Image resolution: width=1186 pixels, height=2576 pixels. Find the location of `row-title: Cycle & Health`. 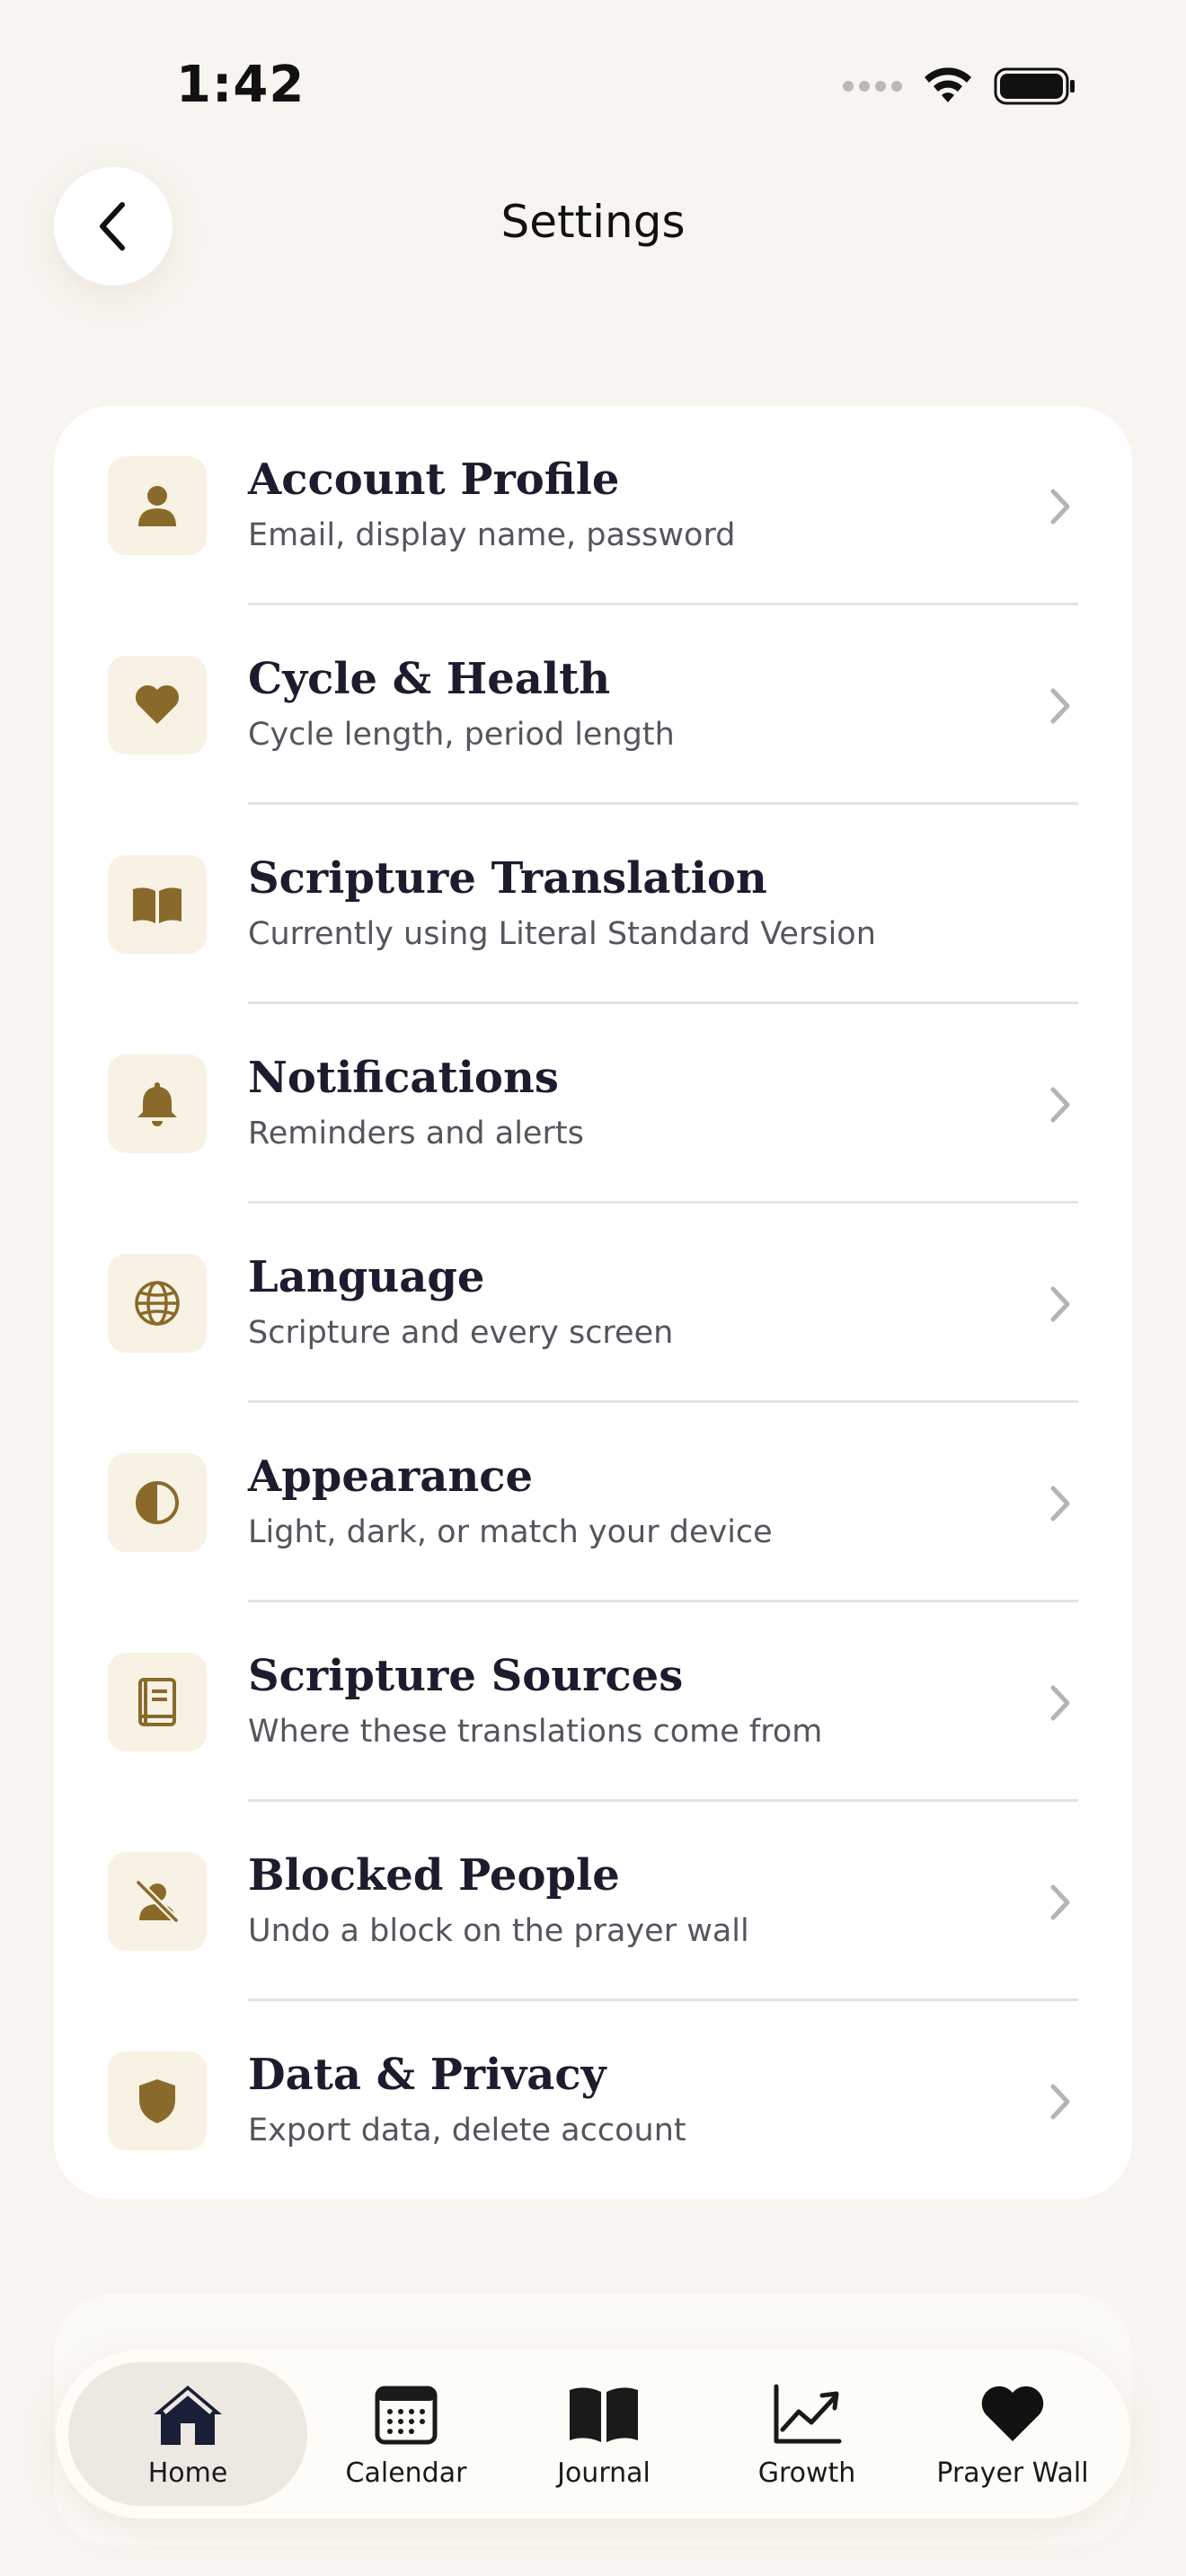

row-title: Cycle & Health is located at coordinates (429, 679).